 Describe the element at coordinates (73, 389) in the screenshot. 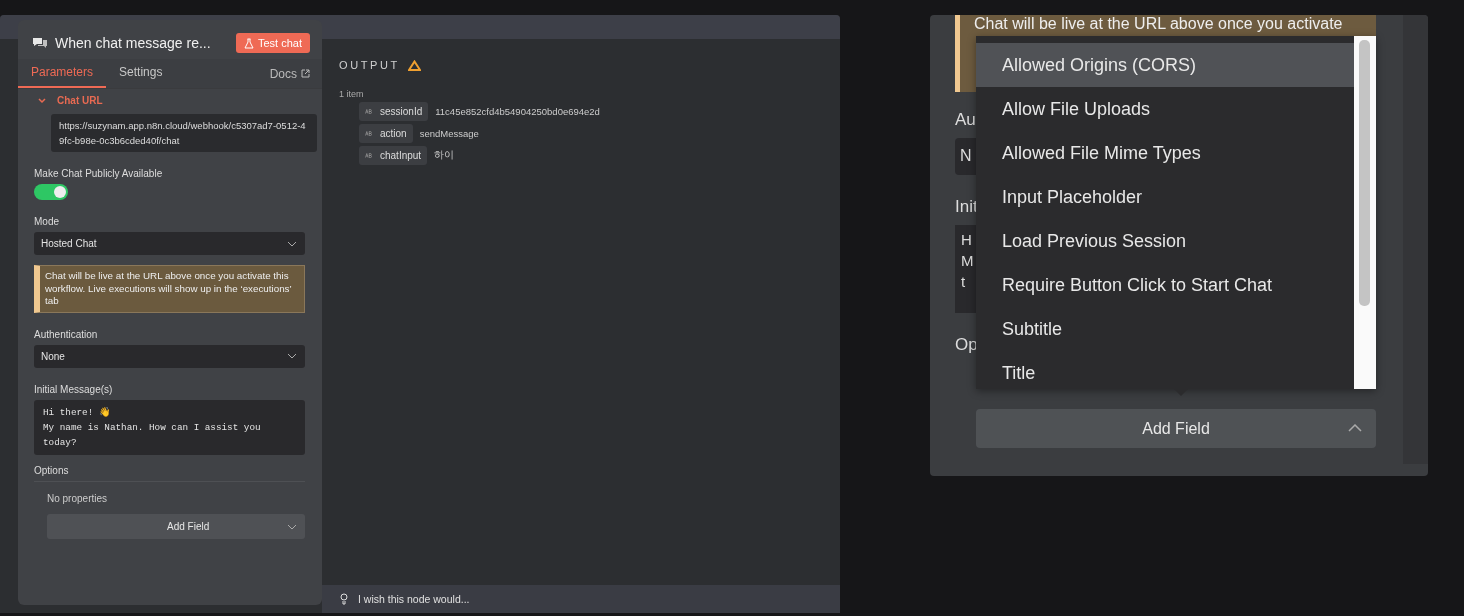

I see `field-label: Initial Message(s)` at that location.